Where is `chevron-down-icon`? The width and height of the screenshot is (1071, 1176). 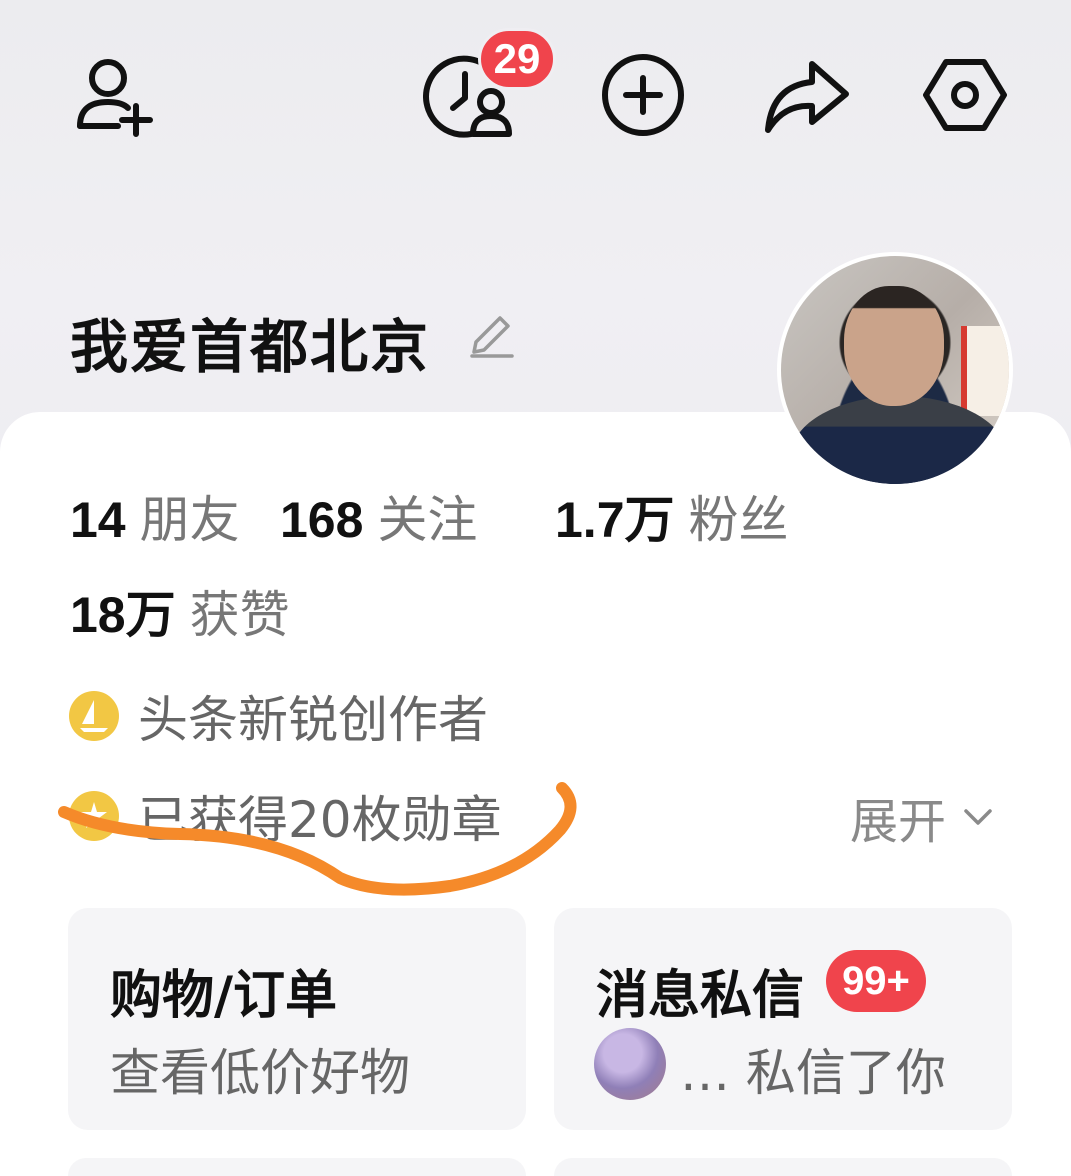
chevron-down-icon is located at coordinates (978, 817).